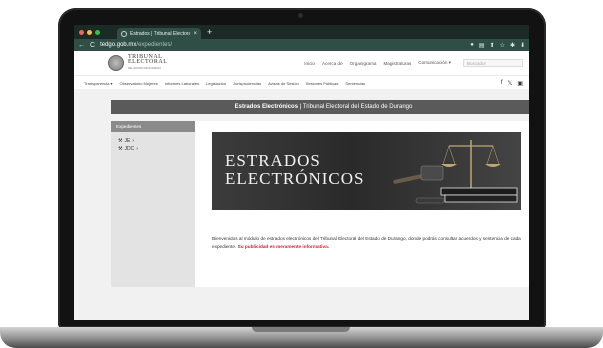  I want to click on subnav-transparencia: Transparencia ▾, so click(98, 83).